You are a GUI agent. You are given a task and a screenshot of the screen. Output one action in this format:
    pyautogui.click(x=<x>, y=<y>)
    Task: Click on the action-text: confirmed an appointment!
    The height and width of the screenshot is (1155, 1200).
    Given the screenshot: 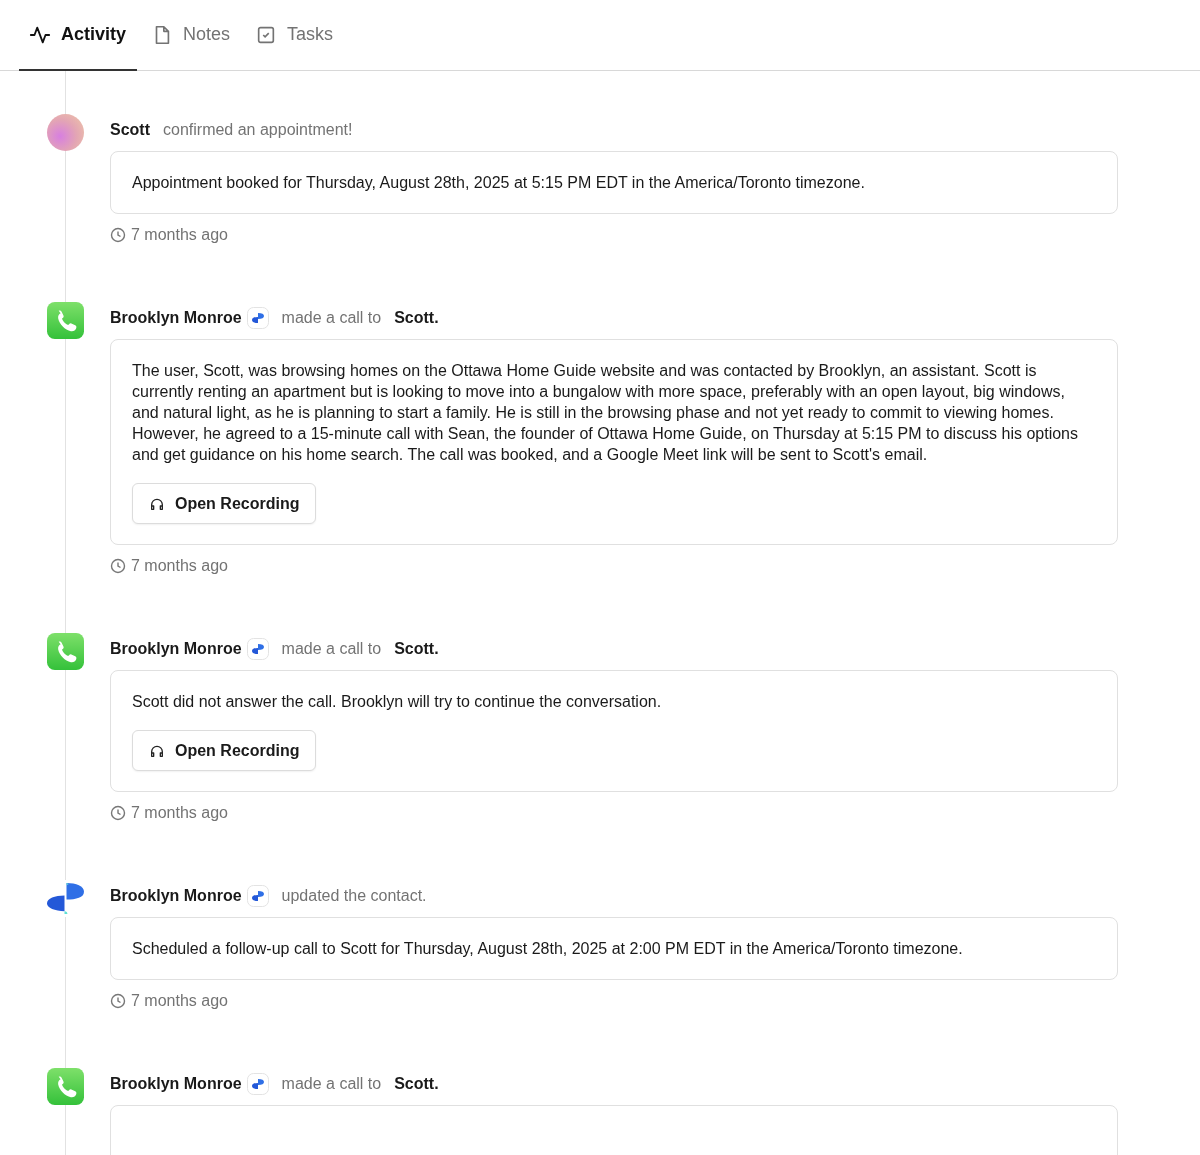 What is the action you would take?
    pyautogui.click(x=258, y=129)
    